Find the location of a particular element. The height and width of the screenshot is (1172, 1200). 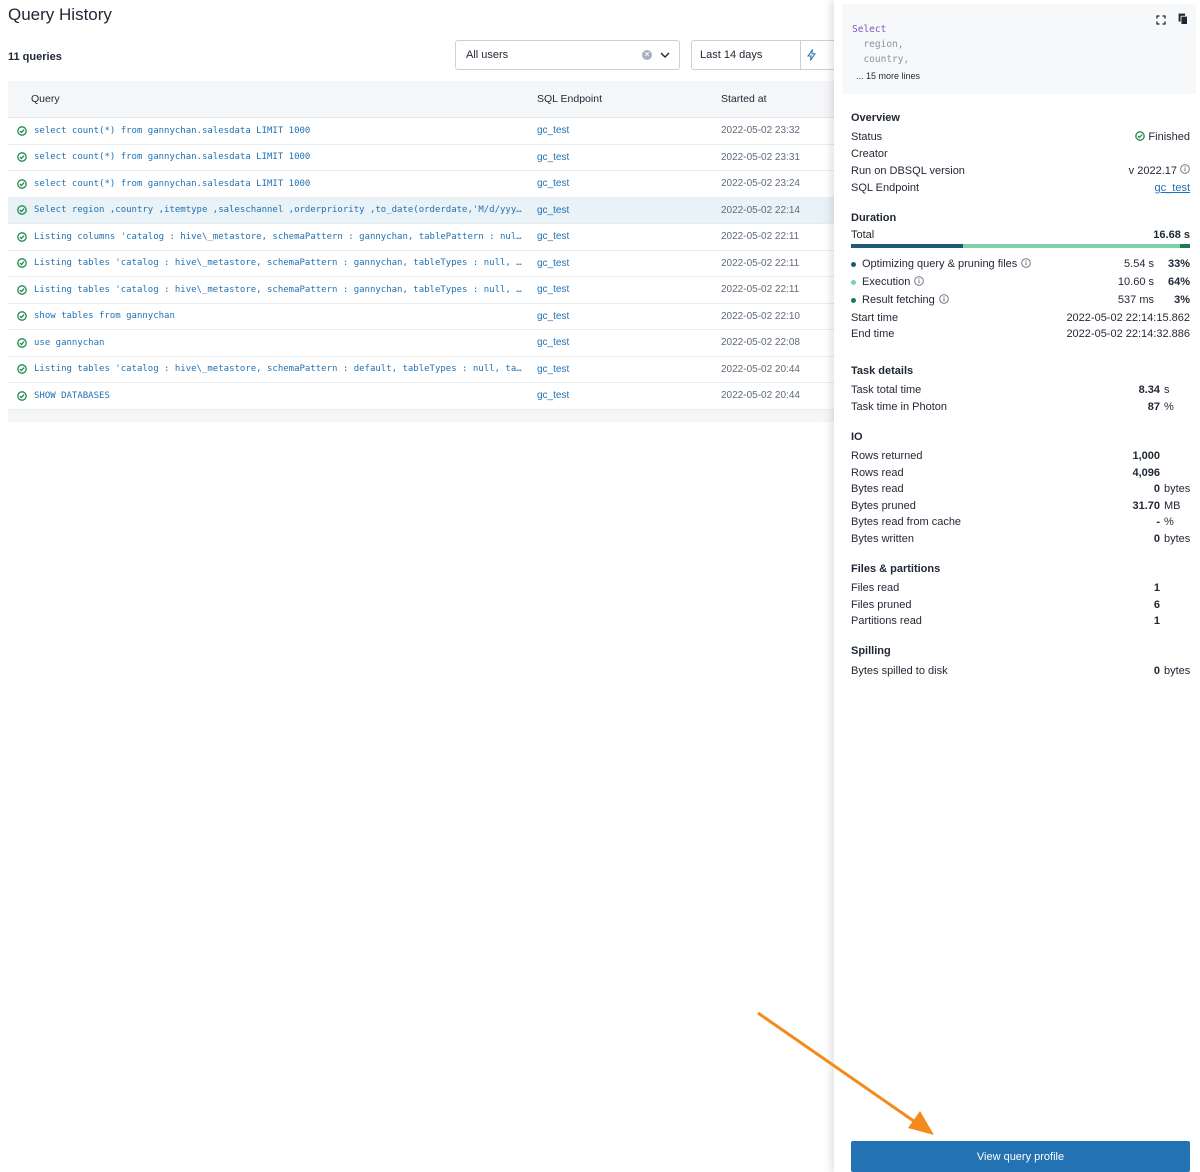

end-time-label: End time is located at coordinates (873, 334).